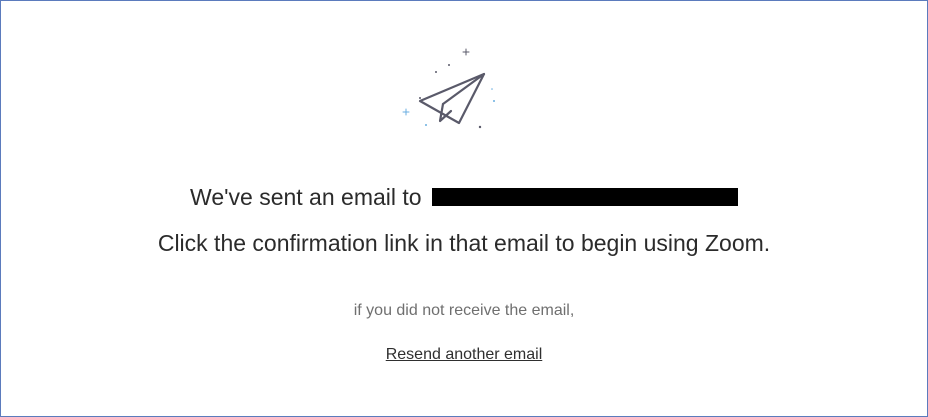 The width and height of the screenshot is (928, 417). What do you see at coordinates (306, 197) in the screenshot?
I see `sent-email-prefix: We've sent an email to` at bounding box center [306, 197].